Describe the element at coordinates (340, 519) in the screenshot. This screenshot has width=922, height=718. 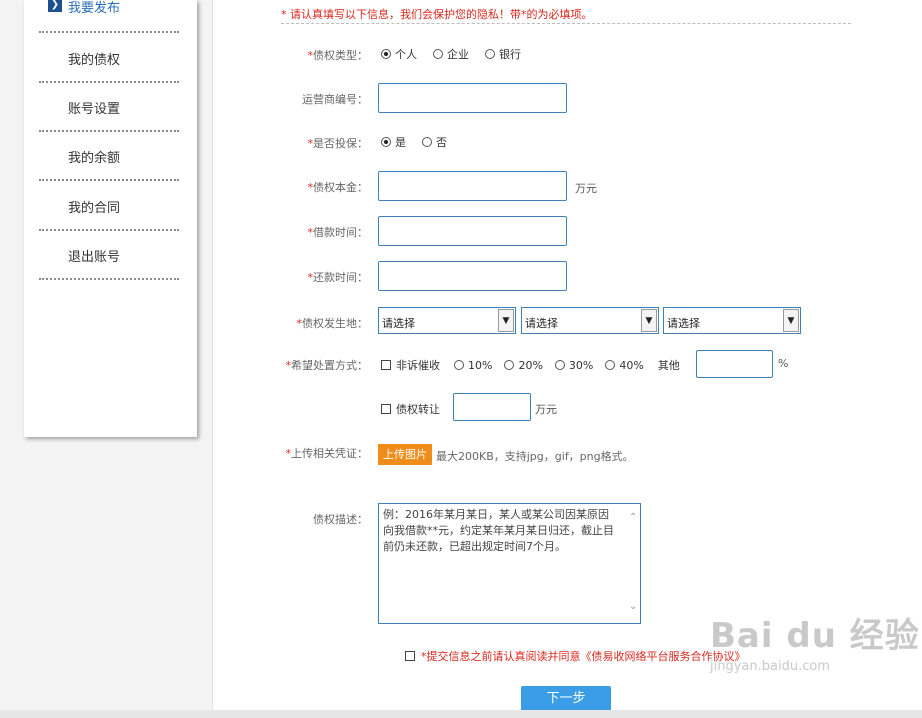
I see `description-label: 债权描述：` at that location.